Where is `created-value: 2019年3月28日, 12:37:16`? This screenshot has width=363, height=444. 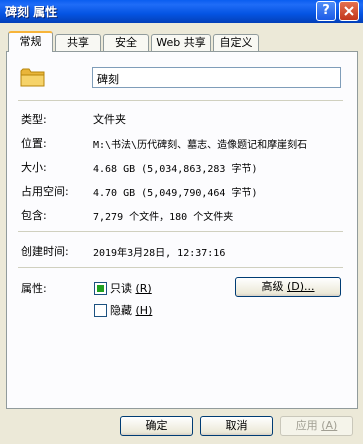 created-value: 2019年3月28日, 12:37:16 is located at coordinates (159, 253).